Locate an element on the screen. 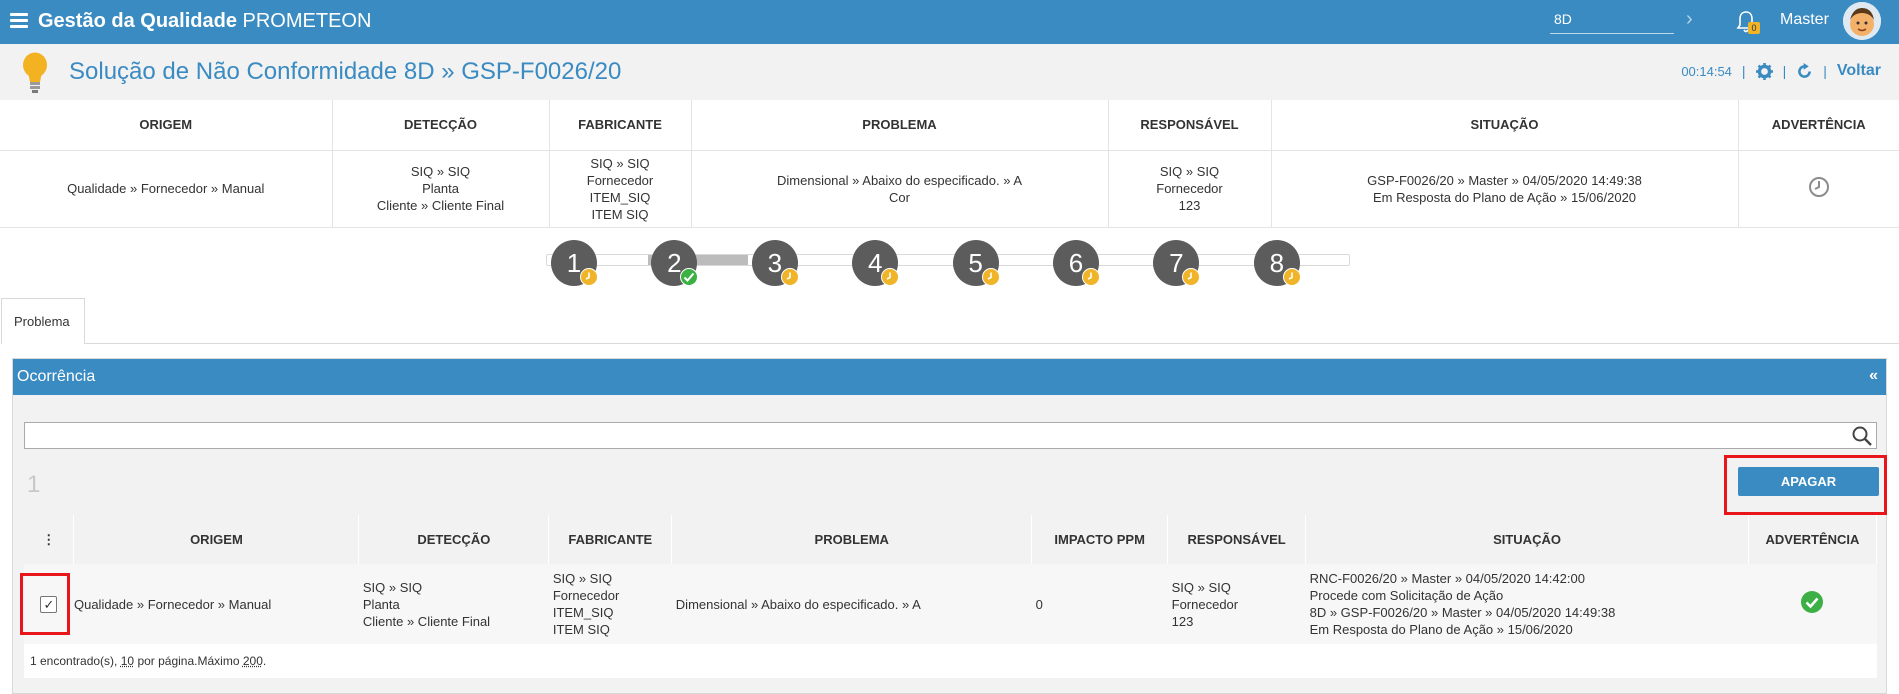  top-search-input is located at coordinates (1613, 19).